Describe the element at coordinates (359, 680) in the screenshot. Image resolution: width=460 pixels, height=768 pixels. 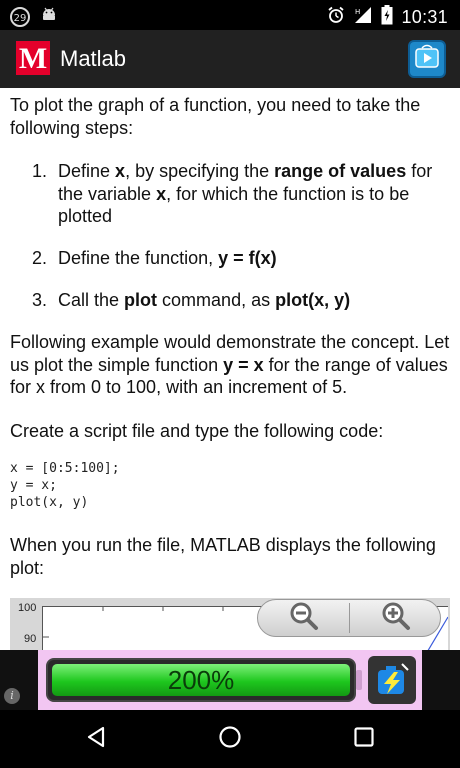
I see `battery-cap` at that location.